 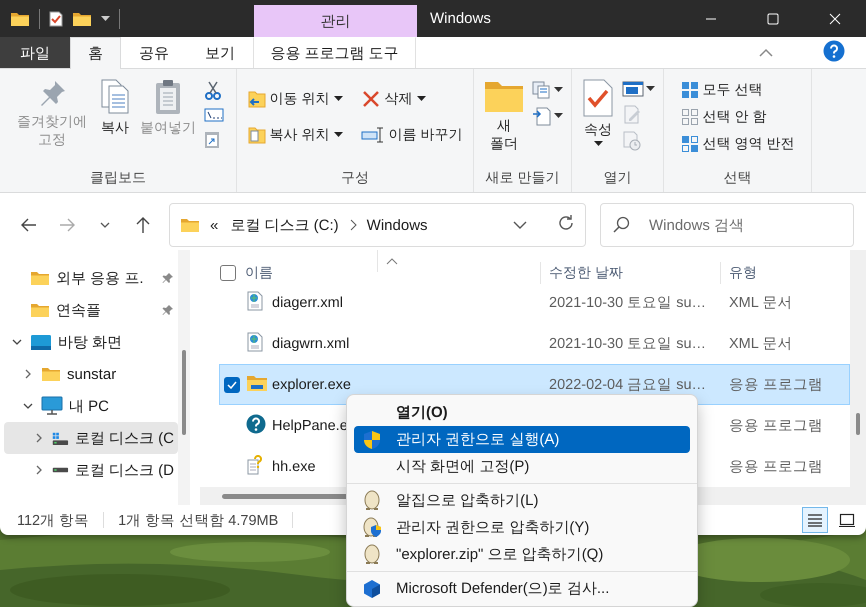 I want to click on item-count: 112개 항목, so click(x=53, y=521).